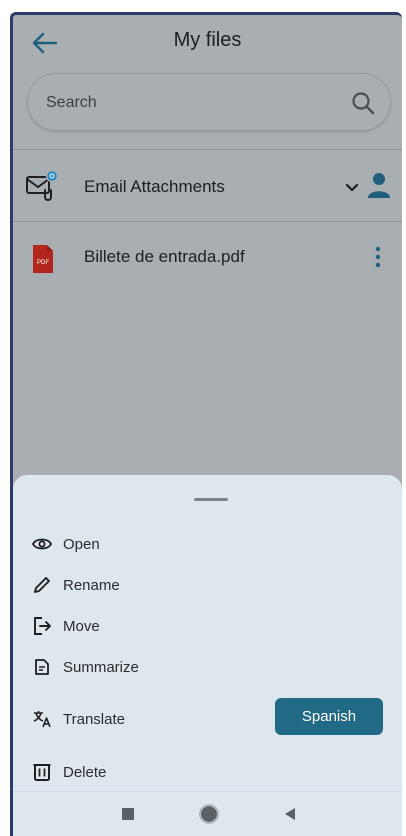 This screenshot has height=836, width=406. Describe the element at coordinates (186, 103) in the screenshot. I see `search-input` at that location.